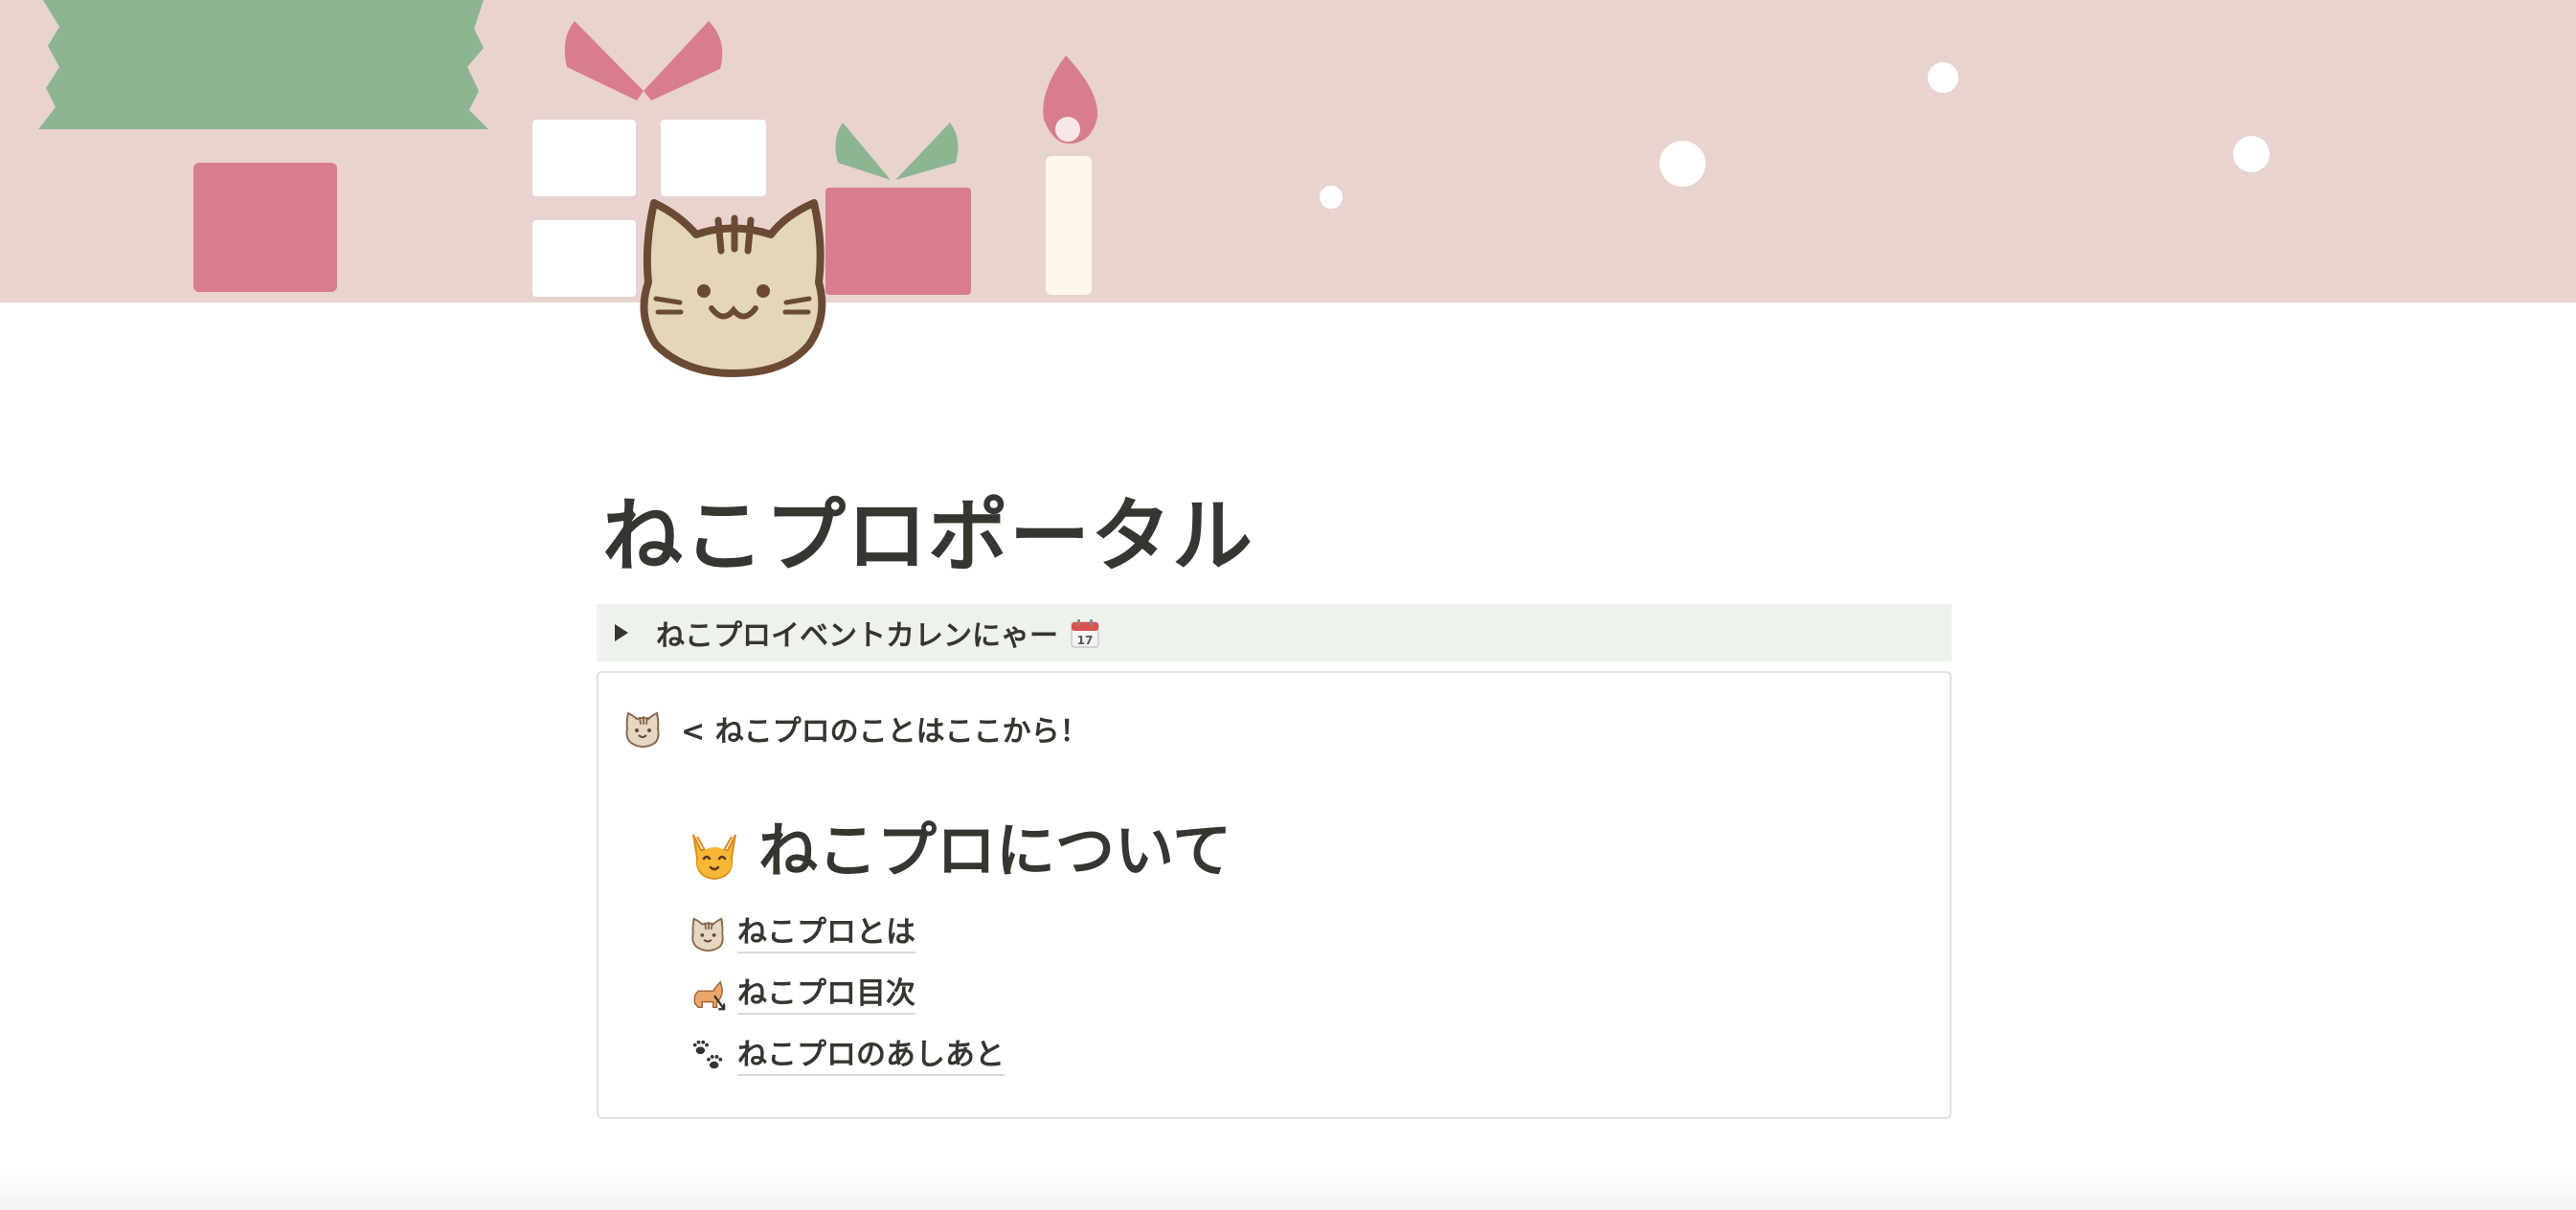 The height and width of the screenshot is (1210, 2576). Describe the element at coordinates (885, 732) in the screenshot. I see `callout-text: < ねこプロのことはここから！` at that location.